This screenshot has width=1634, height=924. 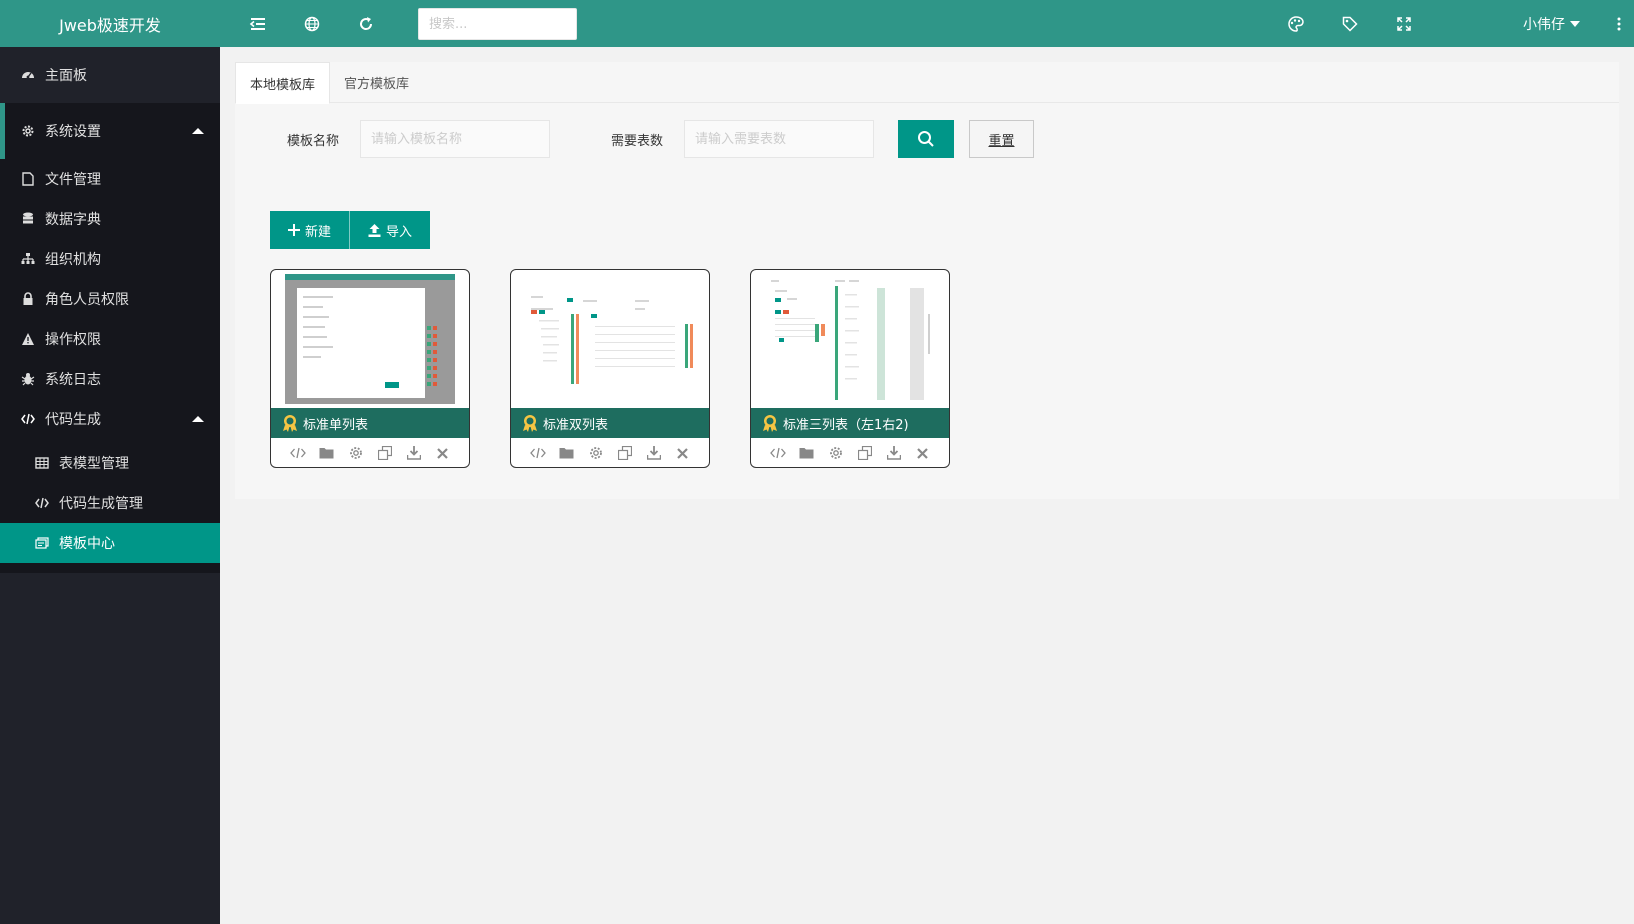 I want to click on filter-form: 模板名称 需要表数 重置, so click(x=927, y=140).